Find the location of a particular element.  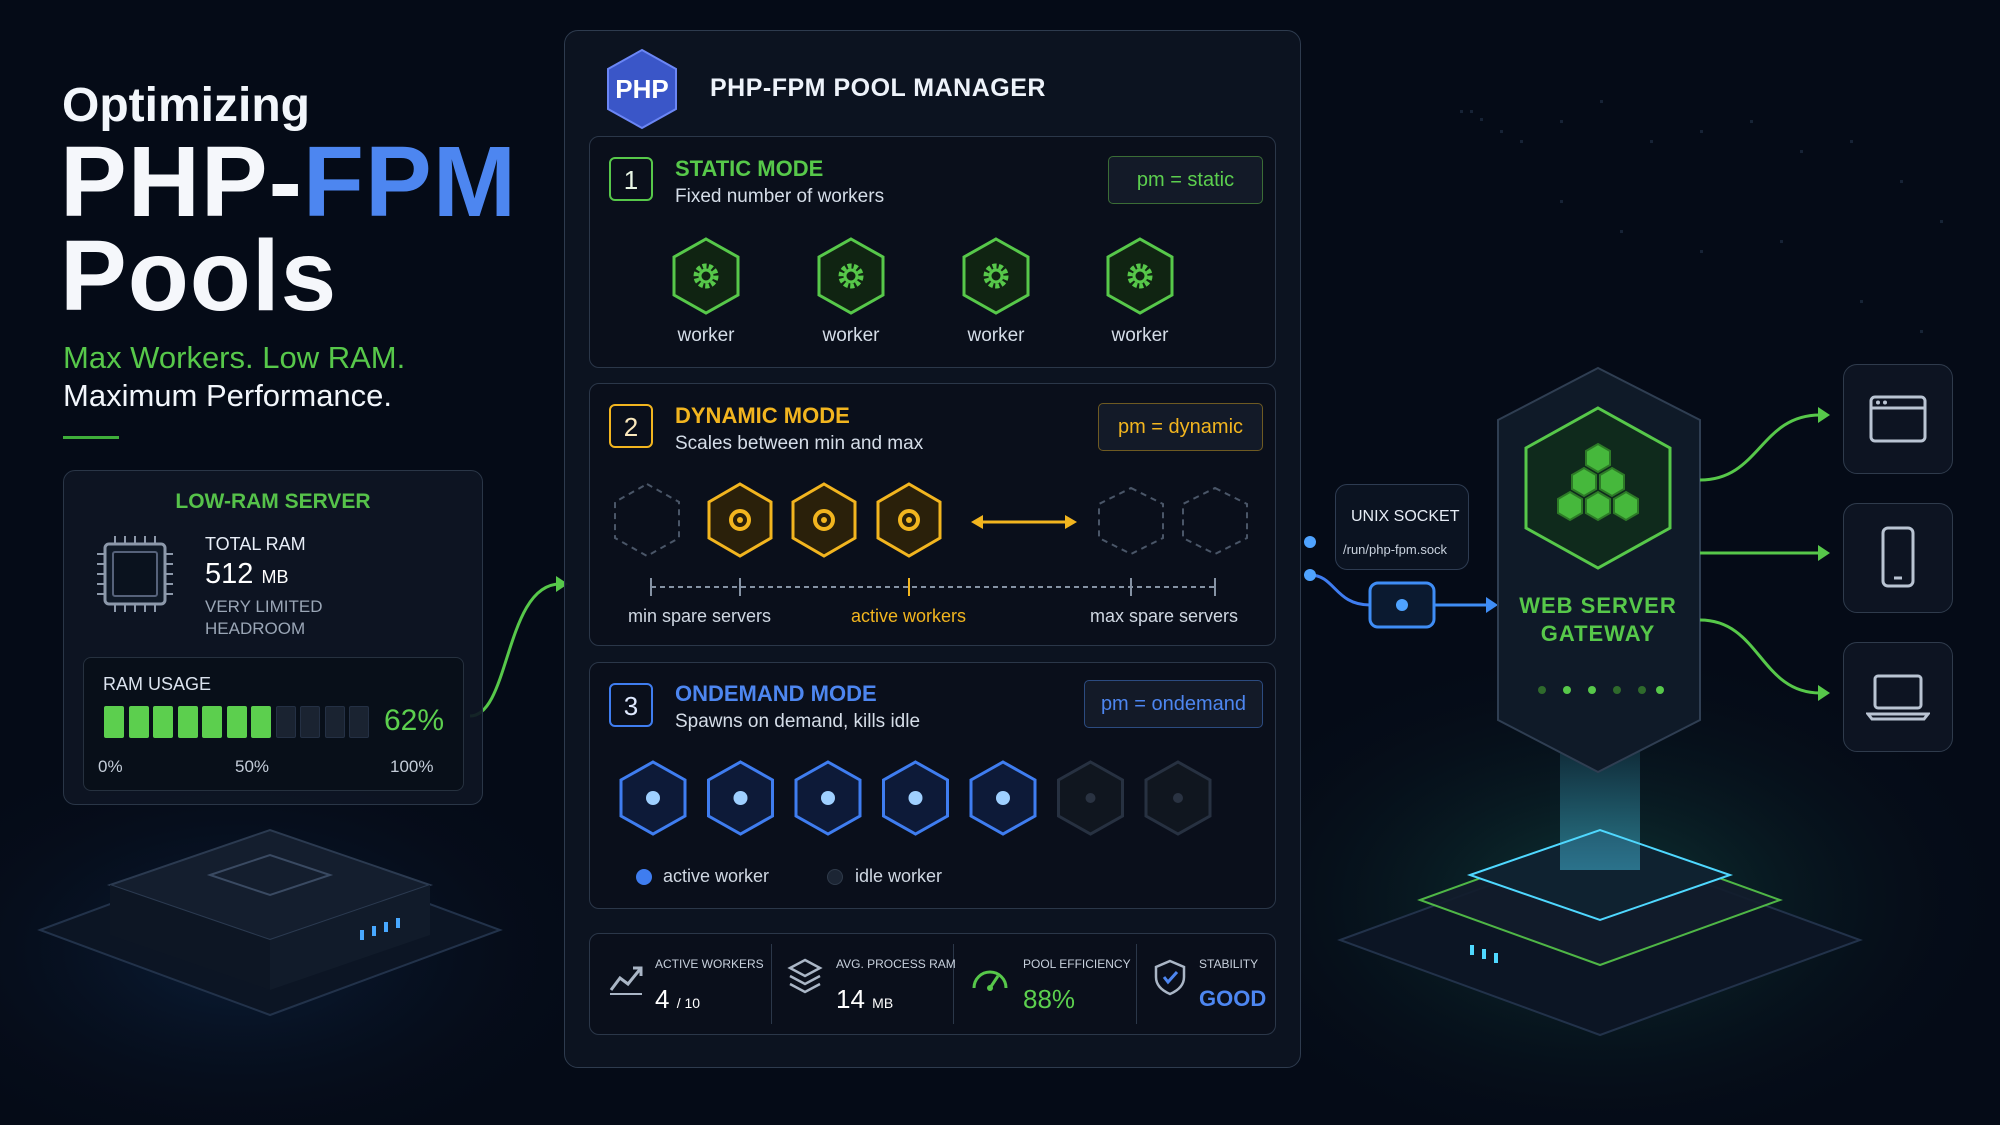

ondemand-mode-desc: Spawns on demand, kills idle is located at coordinates (798, 721).